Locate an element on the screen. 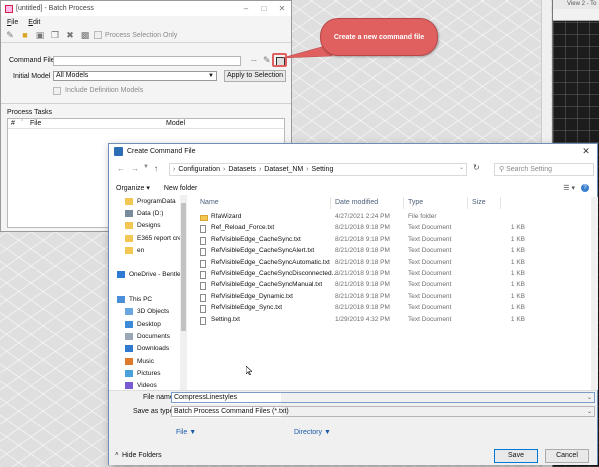 The height and width of the screenshot is (467, 599). cancel-button: Cancel is located at coordinates (567, 456).